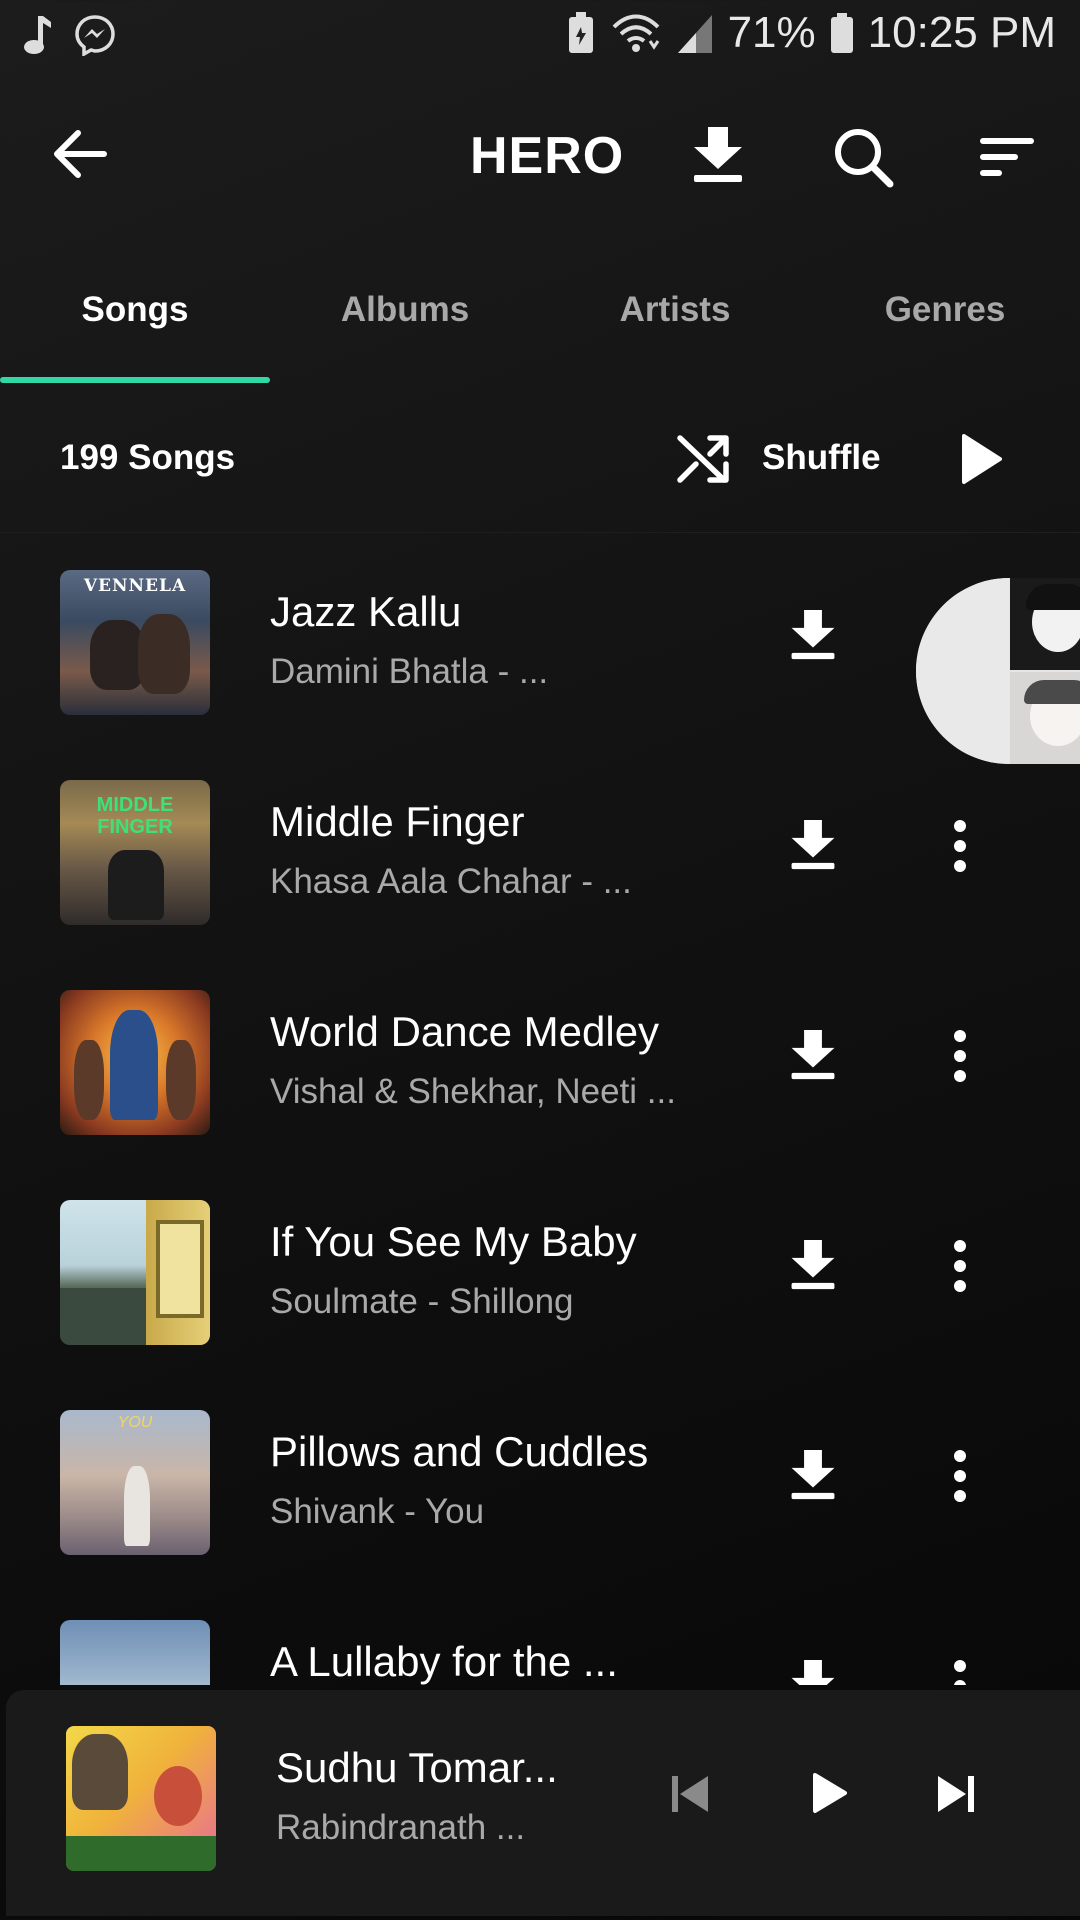 The image size is (1080, 1920). What do you see at coordinates (397, 821) in the screenshot?
I see `song-title: Middle Finger` at bounding box center [397, 821].